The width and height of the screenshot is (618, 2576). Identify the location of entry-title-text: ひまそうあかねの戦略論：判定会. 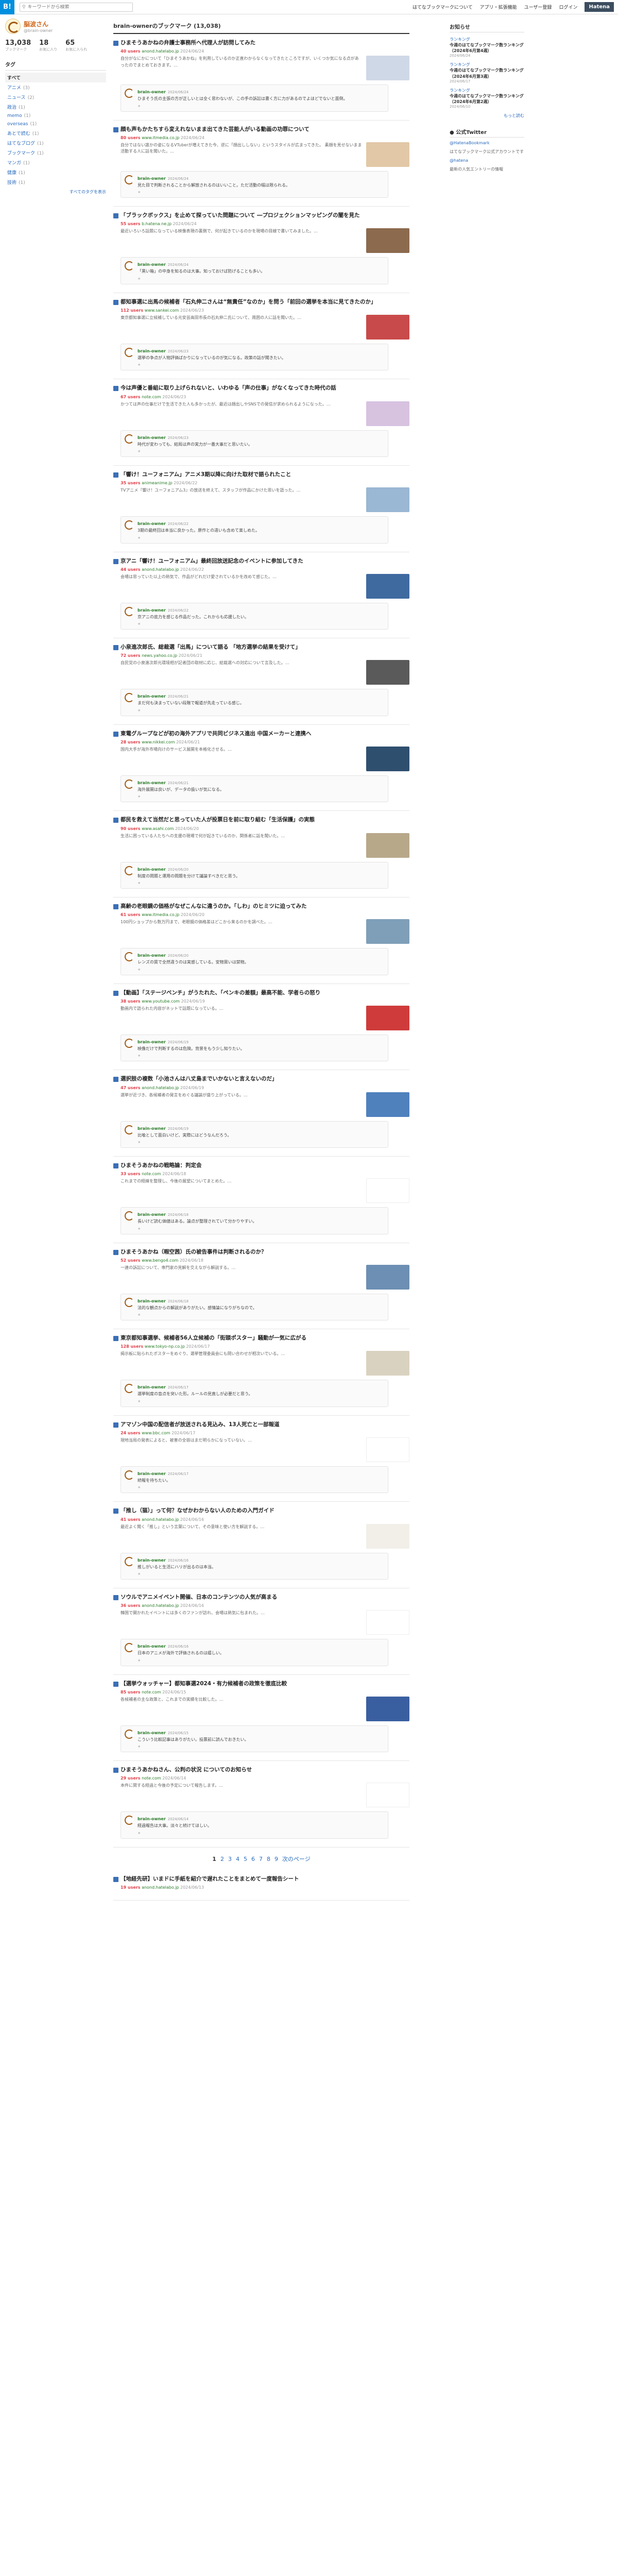
(162, 1166).